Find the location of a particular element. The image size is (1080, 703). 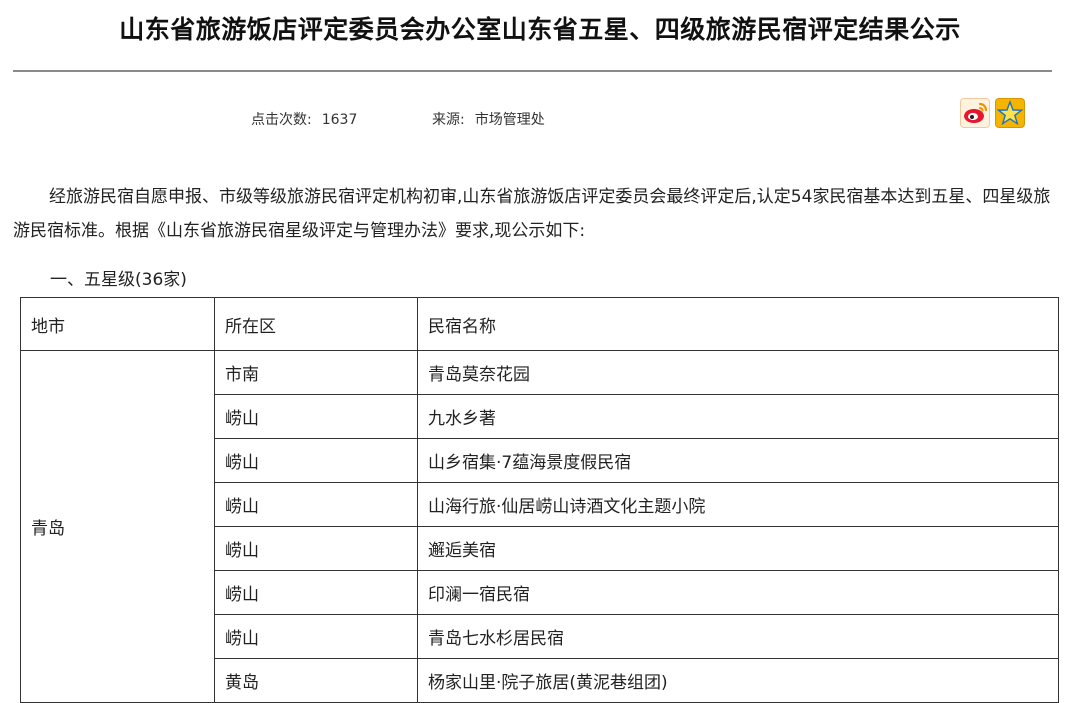

homestay-name-cell: 邂逅美宿 is located at coordinates (738, 548).